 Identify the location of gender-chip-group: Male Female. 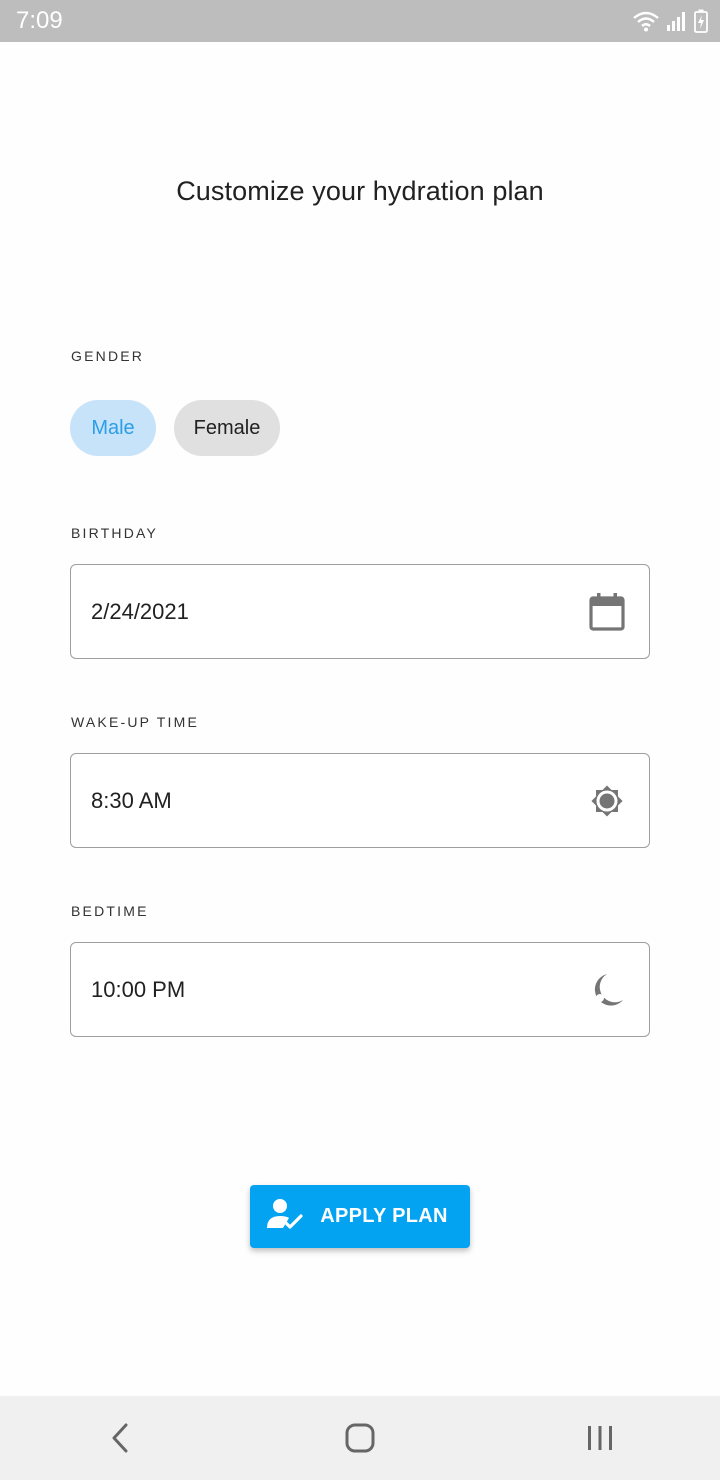
(175, 428).